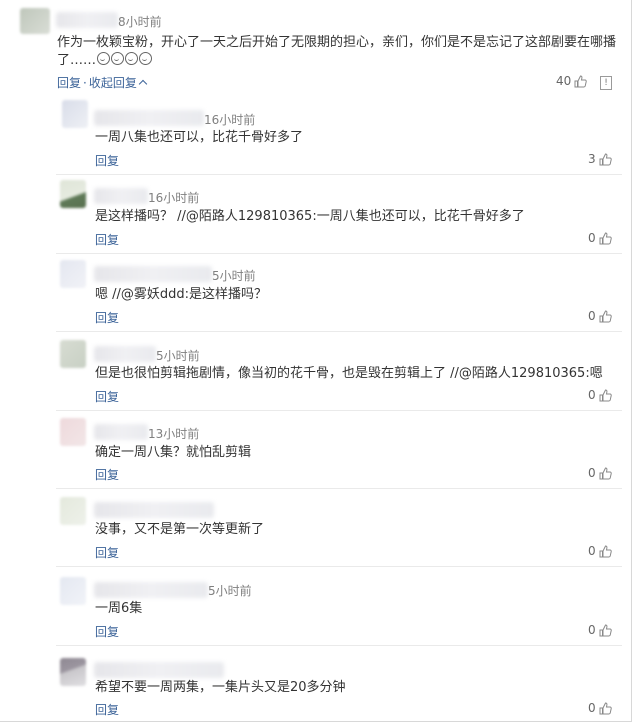 The width and height of the screenshot is (633, 723). Describe the element at coordinates (174, 434) in the screenshot. I see `reply-time: 13小时前` at that location.